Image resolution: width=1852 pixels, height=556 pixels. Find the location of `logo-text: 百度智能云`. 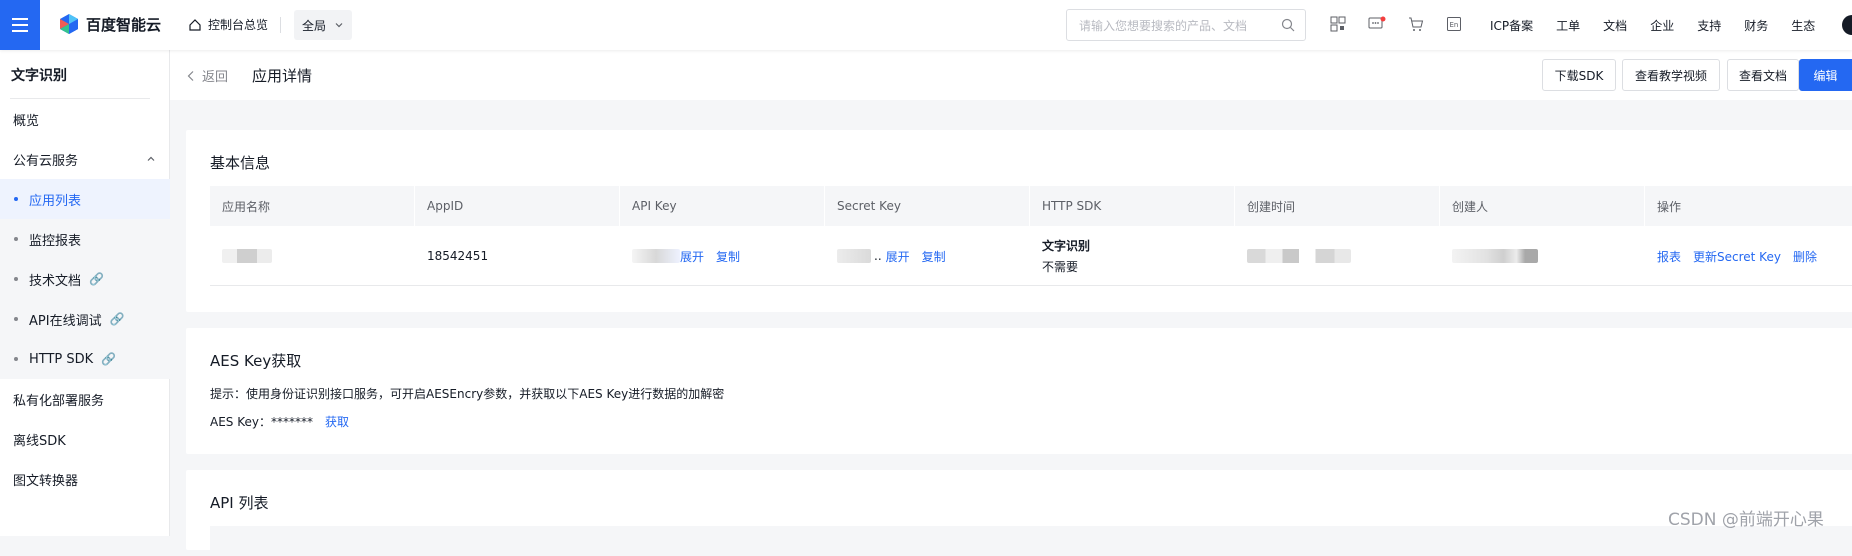

logo-text: 百度智能云 is located at coordinates (124, 24).